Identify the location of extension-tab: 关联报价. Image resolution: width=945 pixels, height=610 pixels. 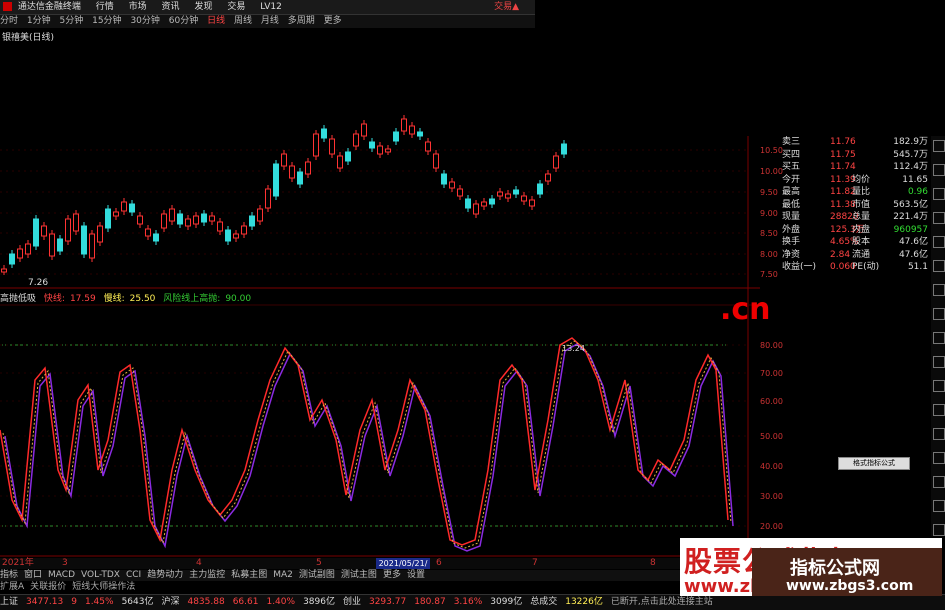
(48, 587).